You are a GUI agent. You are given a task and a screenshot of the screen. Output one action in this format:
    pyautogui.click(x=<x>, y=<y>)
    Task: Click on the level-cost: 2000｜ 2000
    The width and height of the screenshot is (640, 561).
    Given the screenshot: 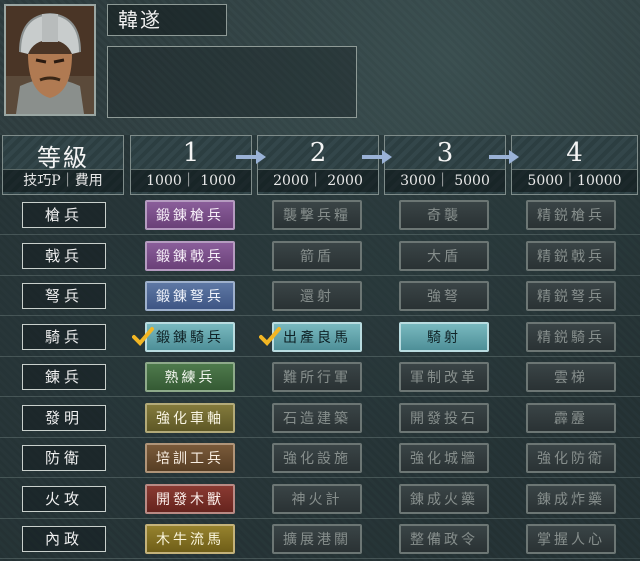 What is the action you would take?
    pyautogui.click(x=318, y=180)
    